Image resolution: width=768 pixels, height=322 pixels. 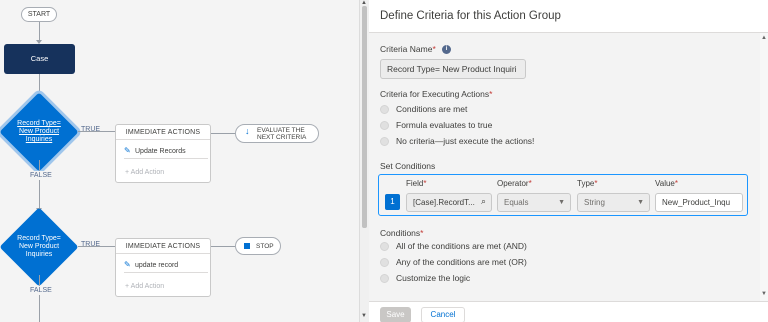 I want to click on scrollbar-thumb, so click(x=364, y=117).